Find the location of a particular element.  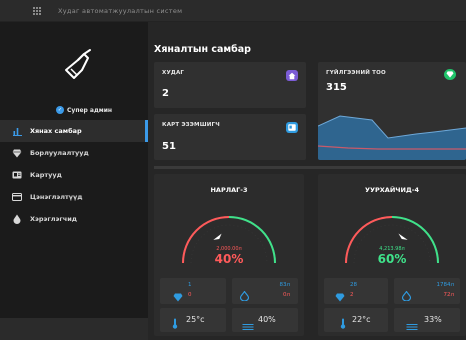

sidebar-item-dashboard: Хянах самбар is located at coordinates (74, 131).